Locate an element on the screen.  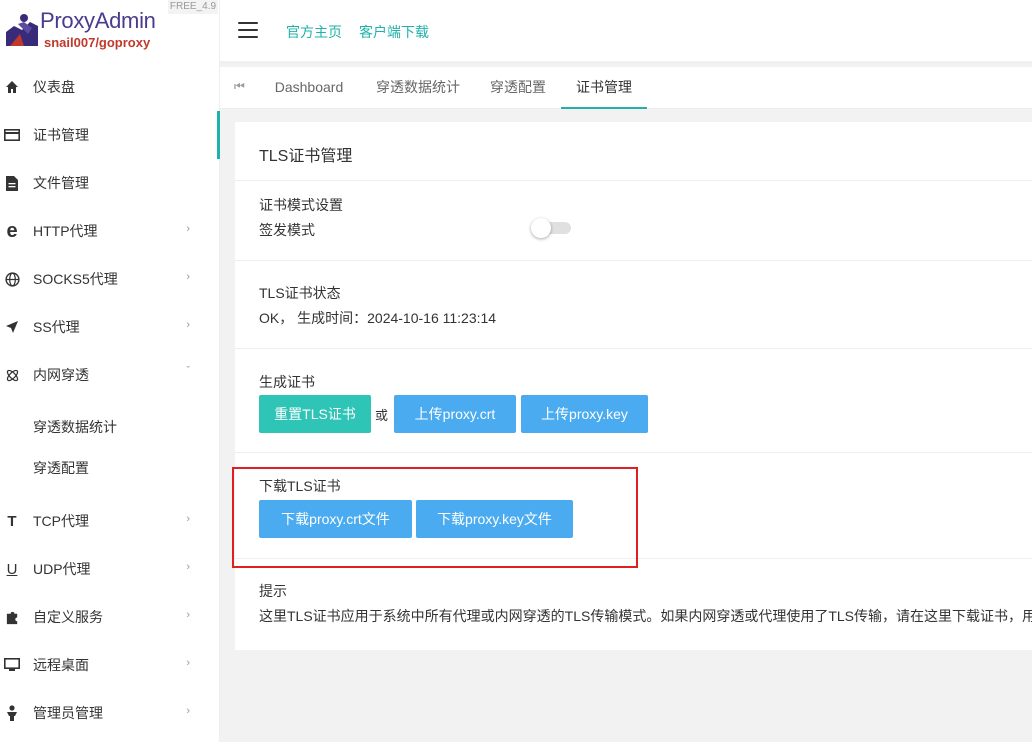
top-header: 官方主页 客户端下载 is located at coordinates (626, 32).